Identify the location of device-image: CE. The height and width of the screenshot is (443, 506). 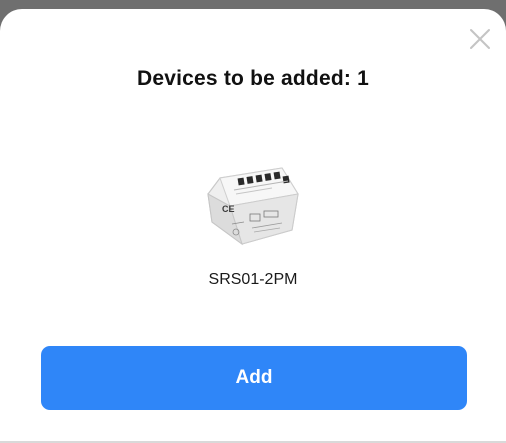
(253, 208).